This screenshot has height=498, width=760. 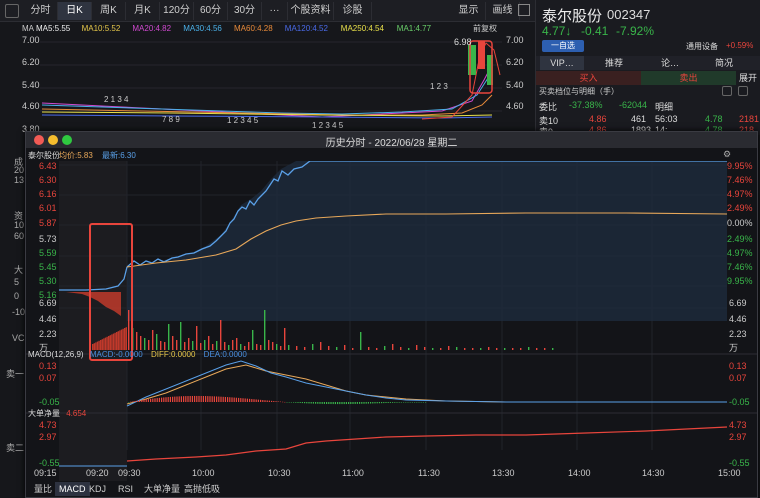 What do you see at coordinates (727, 91) in the screenshot?
I see `list-icon` at bounding box center [727, 91].